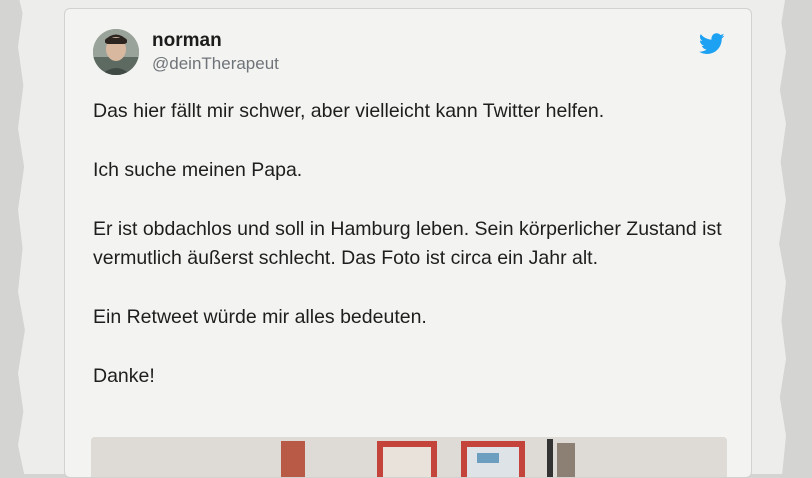  What do you see at coordinates (215, 64) in the screenshot?
I see `author-handle: @deinTherapeut` at bounding box center [215, 64].